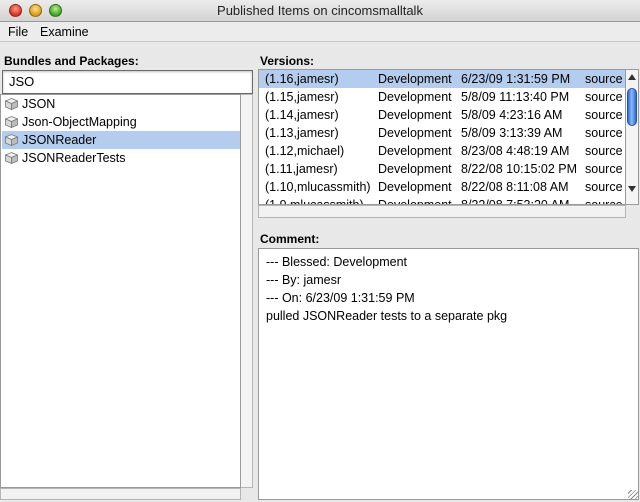 This screenshot has height=502, width=640. I want to click on package-filter-input: JSO, so click(127, 82).